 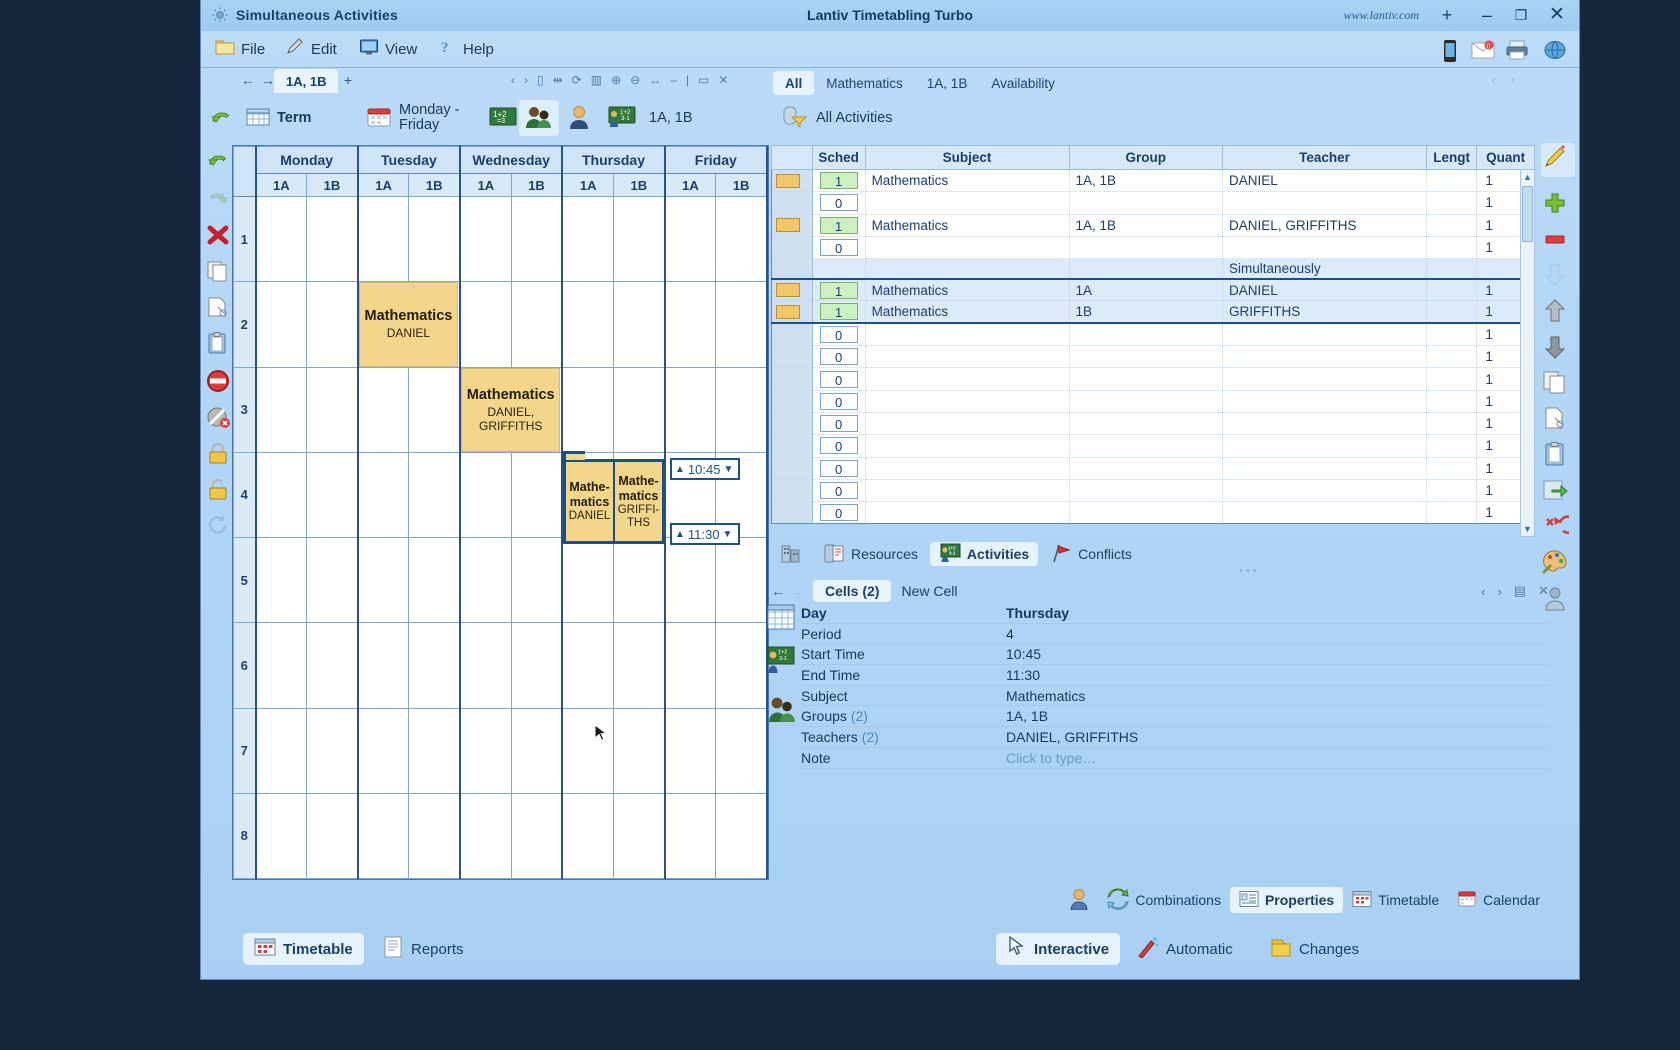 I want to click on subject-filter-button: 1+2 =3, so click(x=503, y=118).